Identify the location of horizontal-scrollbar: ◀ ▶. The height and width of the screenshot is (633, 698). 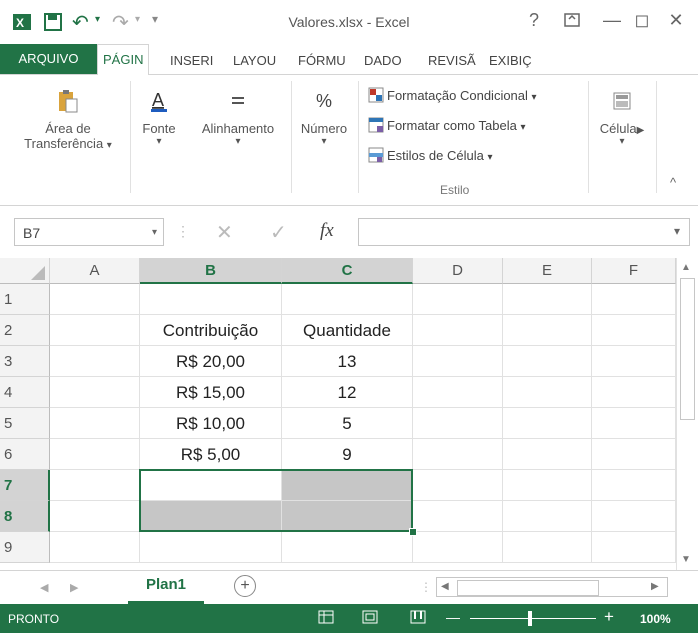
(552, 587).